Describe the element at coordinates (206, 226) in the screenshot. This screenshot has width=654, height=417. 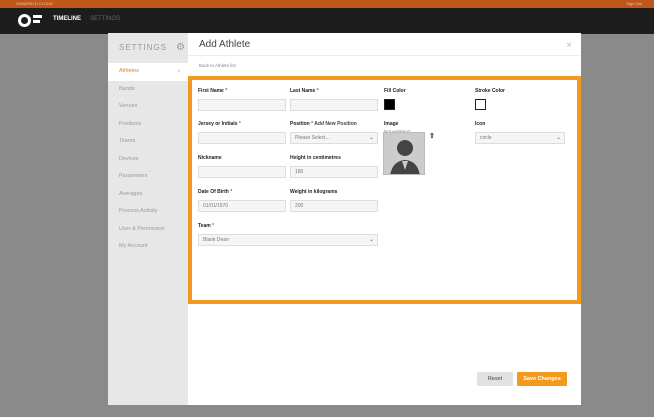
I see `team-label: Team *` at that location.